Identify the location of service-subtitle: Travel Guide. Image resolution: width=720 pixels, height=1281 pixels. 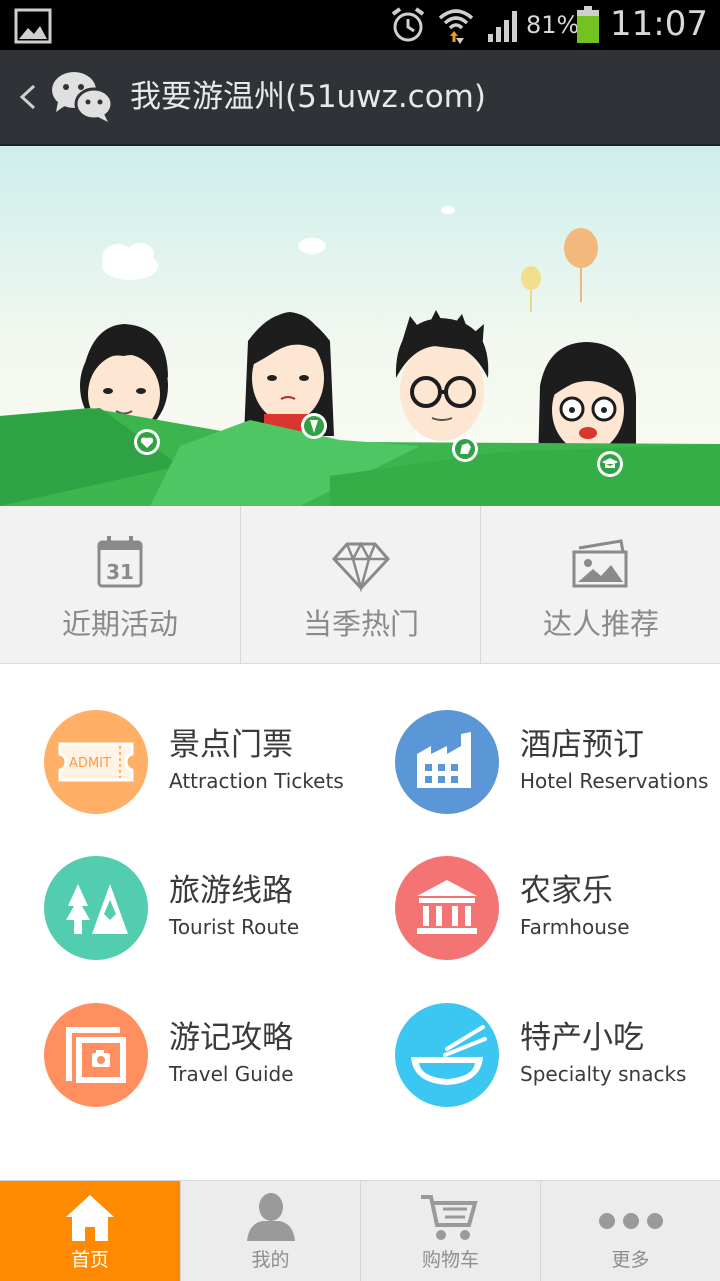
(231, 1074).